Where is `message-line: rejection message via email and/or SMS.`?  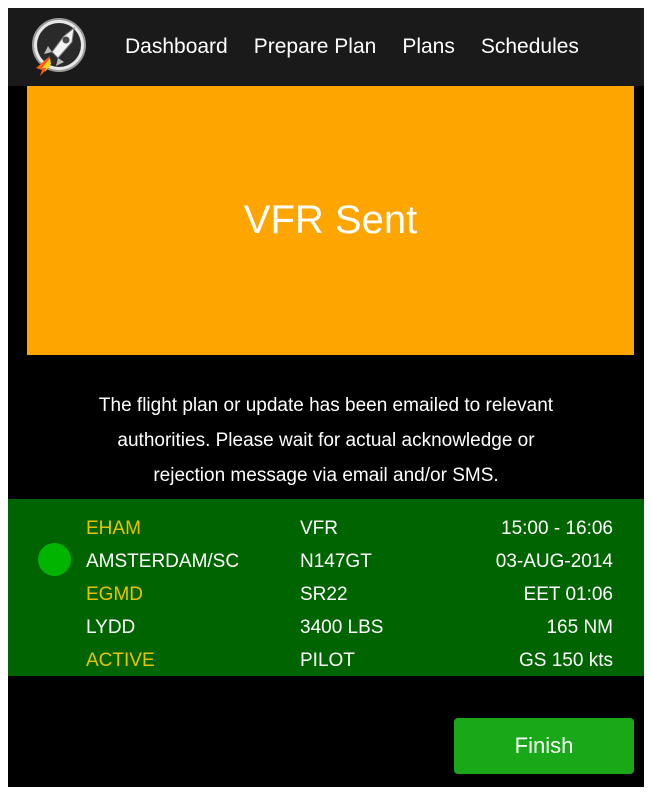
message-line: rejection message via email and/or SMS. is located at coordinates (326, 475).